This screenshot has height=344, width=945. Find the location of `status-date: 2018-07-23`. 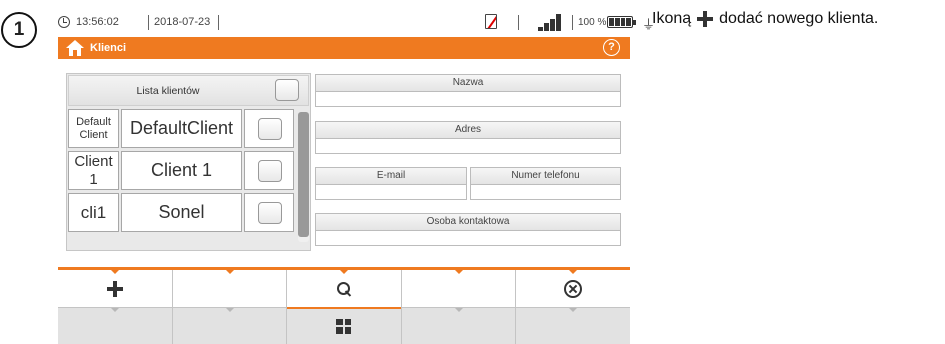

status-date: 2018-07-23 is located at coordinates (182, 22).